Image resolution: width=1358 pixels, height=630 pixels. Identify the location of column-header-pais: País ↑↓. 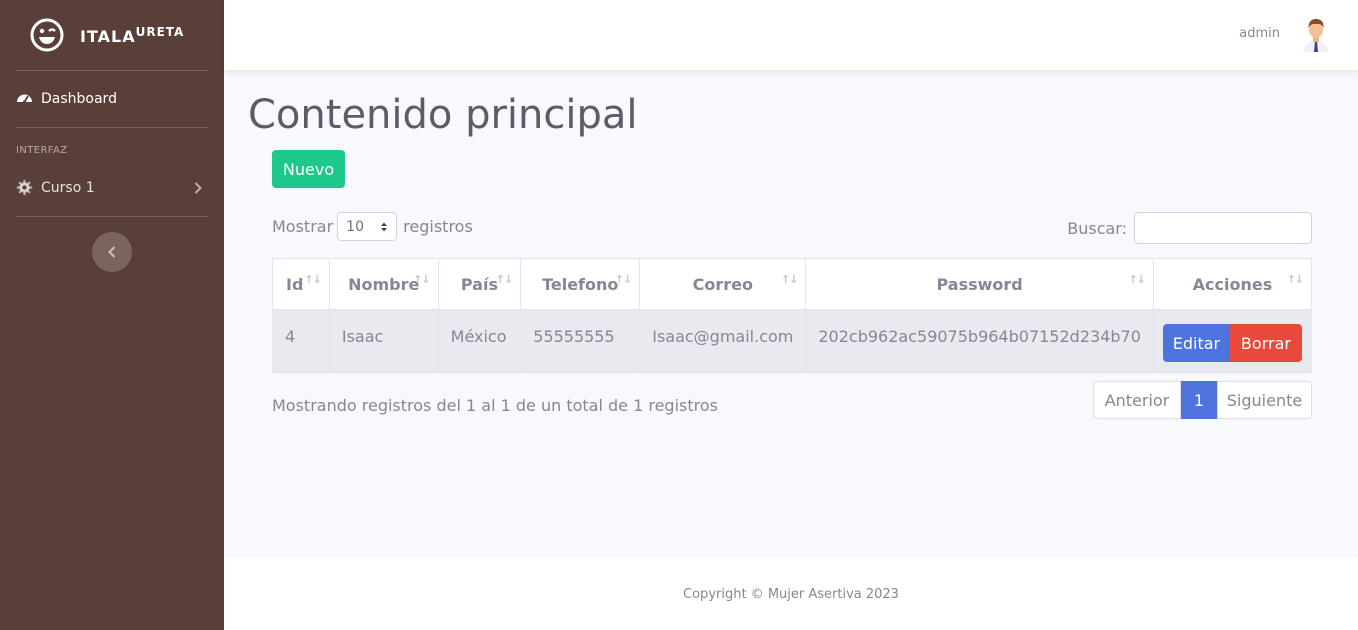
(479, 284).